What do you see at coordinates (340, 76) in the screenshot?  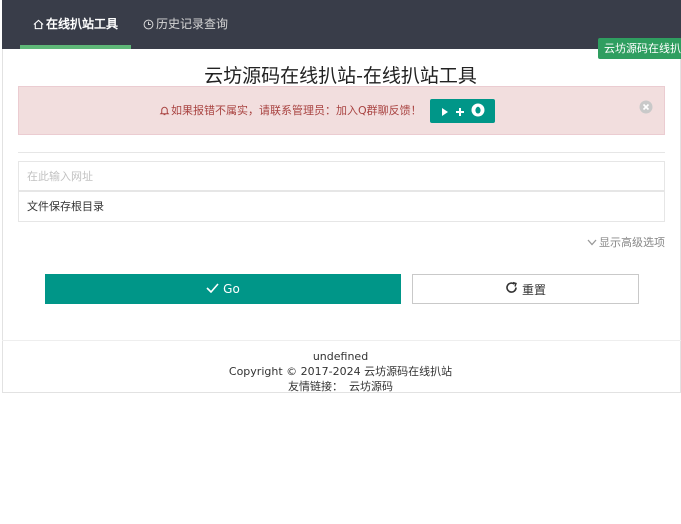 I see `page-title: 云坊源码在线扒站-在线扒站工具` at bounding box center [340, 76].